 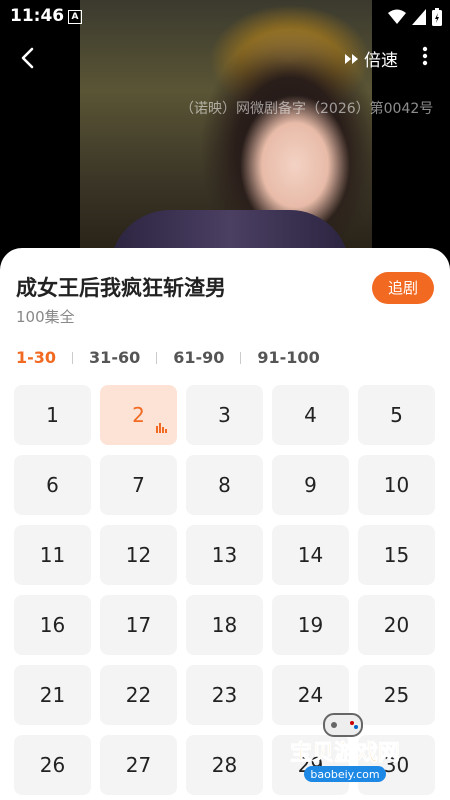 What do you see at coordinates (138, 415) in the screenshot?
I see `episode-cell: 2` at bounding box center [138, 415].